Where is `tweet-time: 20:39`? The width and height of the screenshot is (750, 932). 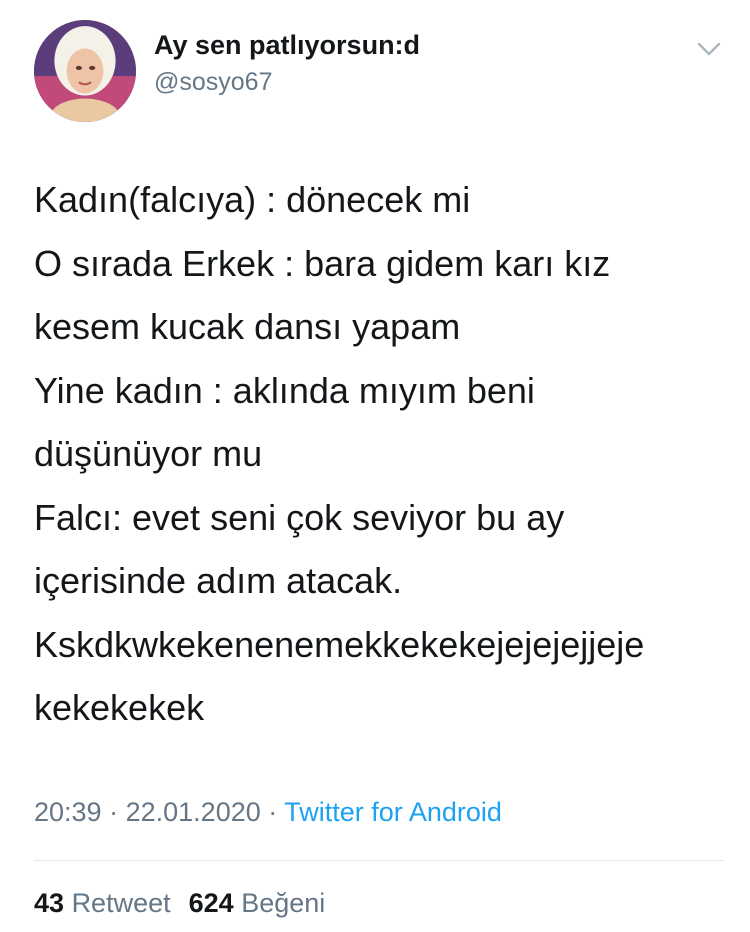 tweet-time: 20:39 is located at coordinates (68, 812).